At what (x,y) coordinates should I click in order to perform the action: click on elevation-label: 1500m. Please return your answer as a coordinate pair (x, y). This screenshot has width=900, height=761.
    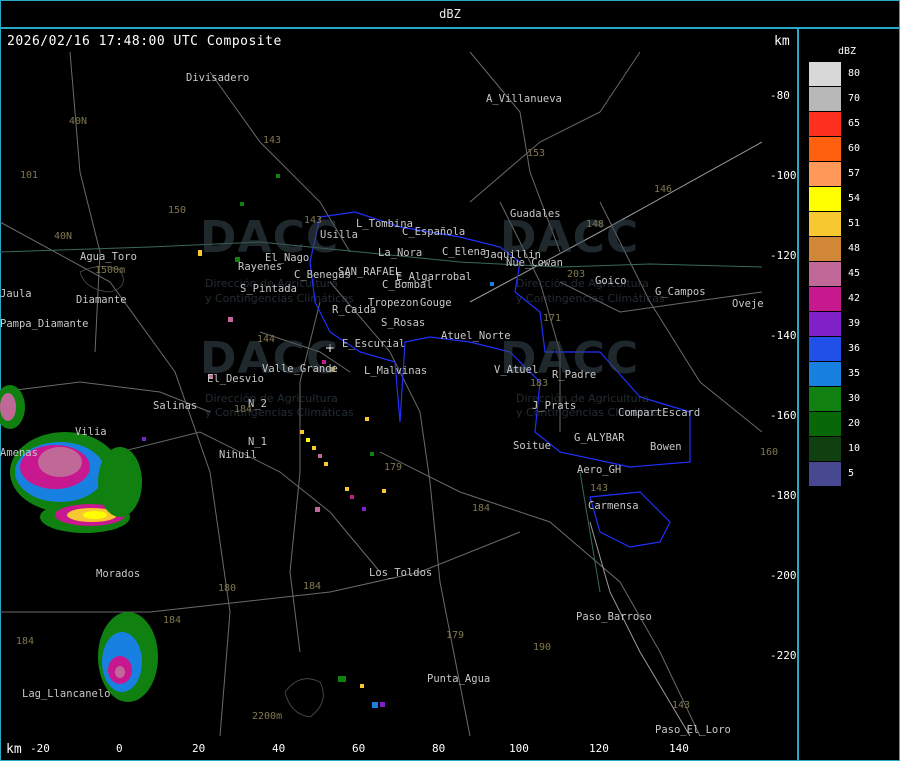
    Looking at the image, I should click on (110, 270).